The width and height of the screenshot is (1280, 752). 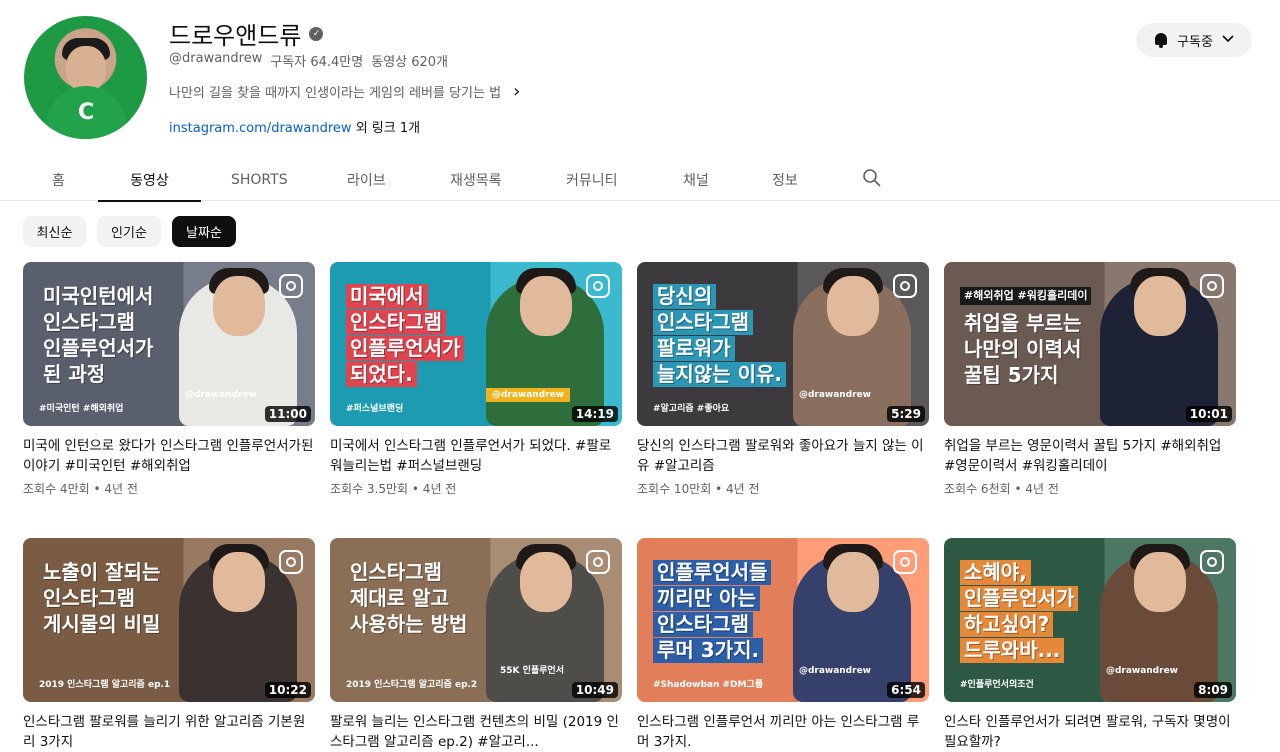 What do you see at coordinates (105, 685) in the screenshot?
I see `thumbnail-tag: 2019 인스타그램 알고리즘 ep.1` at bounding box center [105, 685].